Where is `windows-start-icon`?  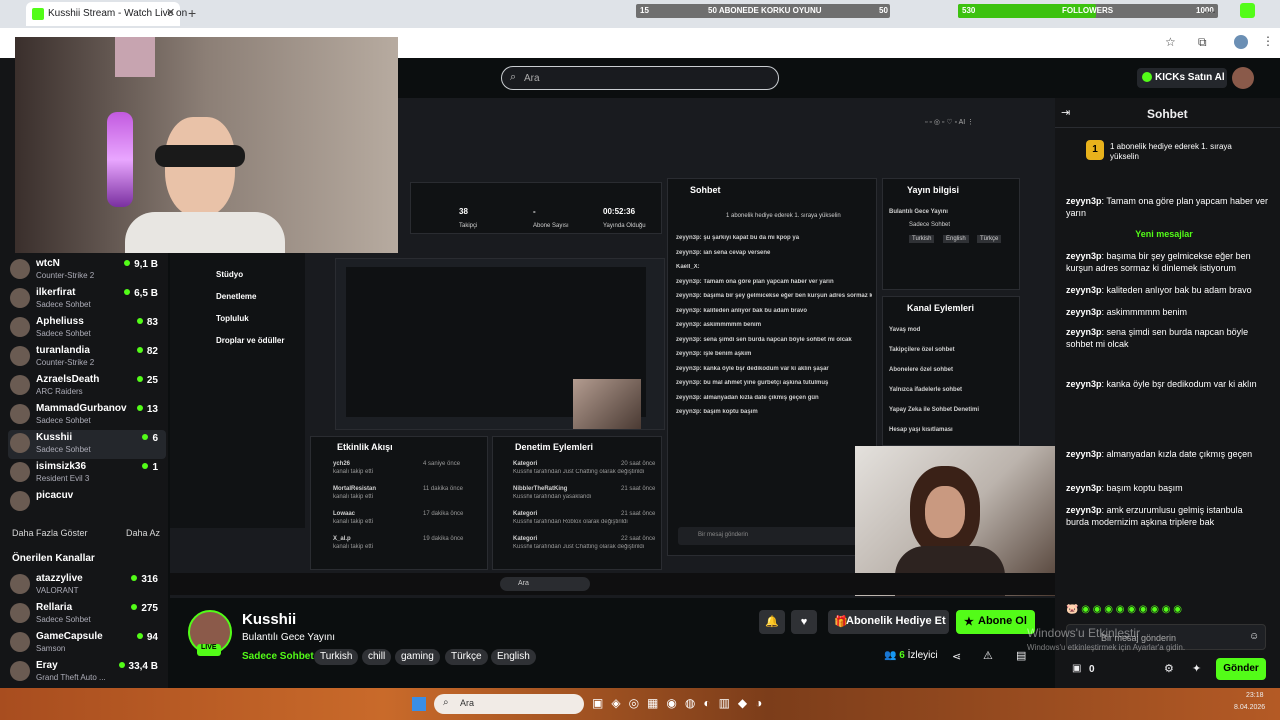 windows-start-icon is located at coordinates (419, 704).